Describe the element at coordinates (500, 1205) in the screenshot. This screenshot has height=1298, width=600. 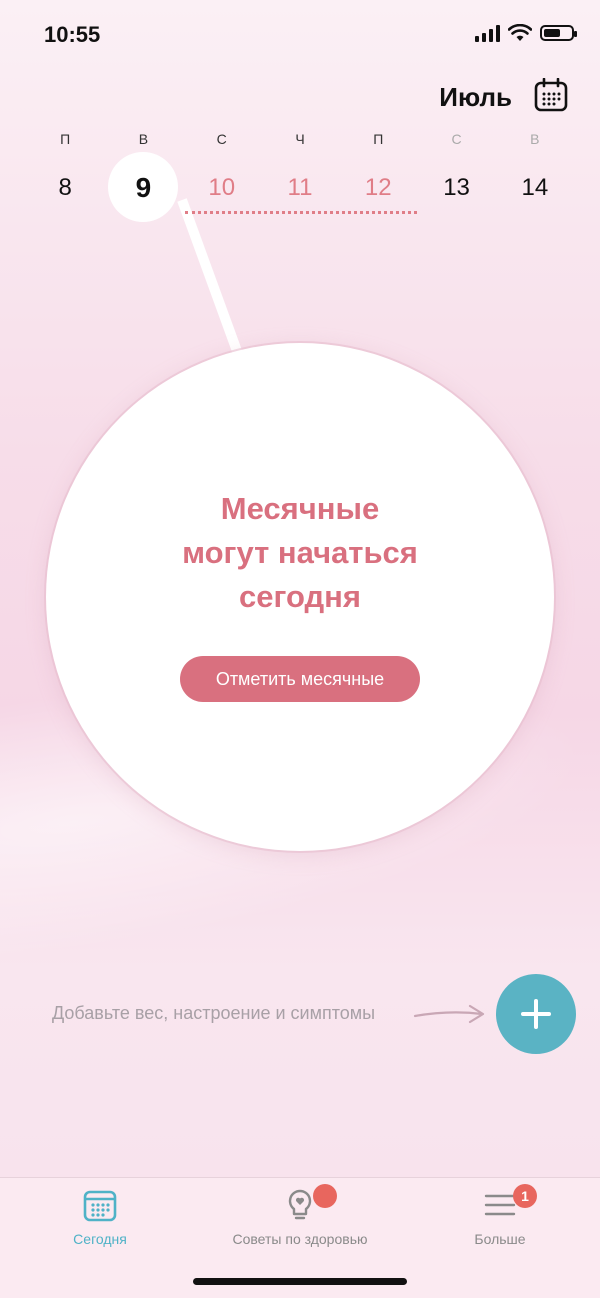
I see `menu-icon` at that location.